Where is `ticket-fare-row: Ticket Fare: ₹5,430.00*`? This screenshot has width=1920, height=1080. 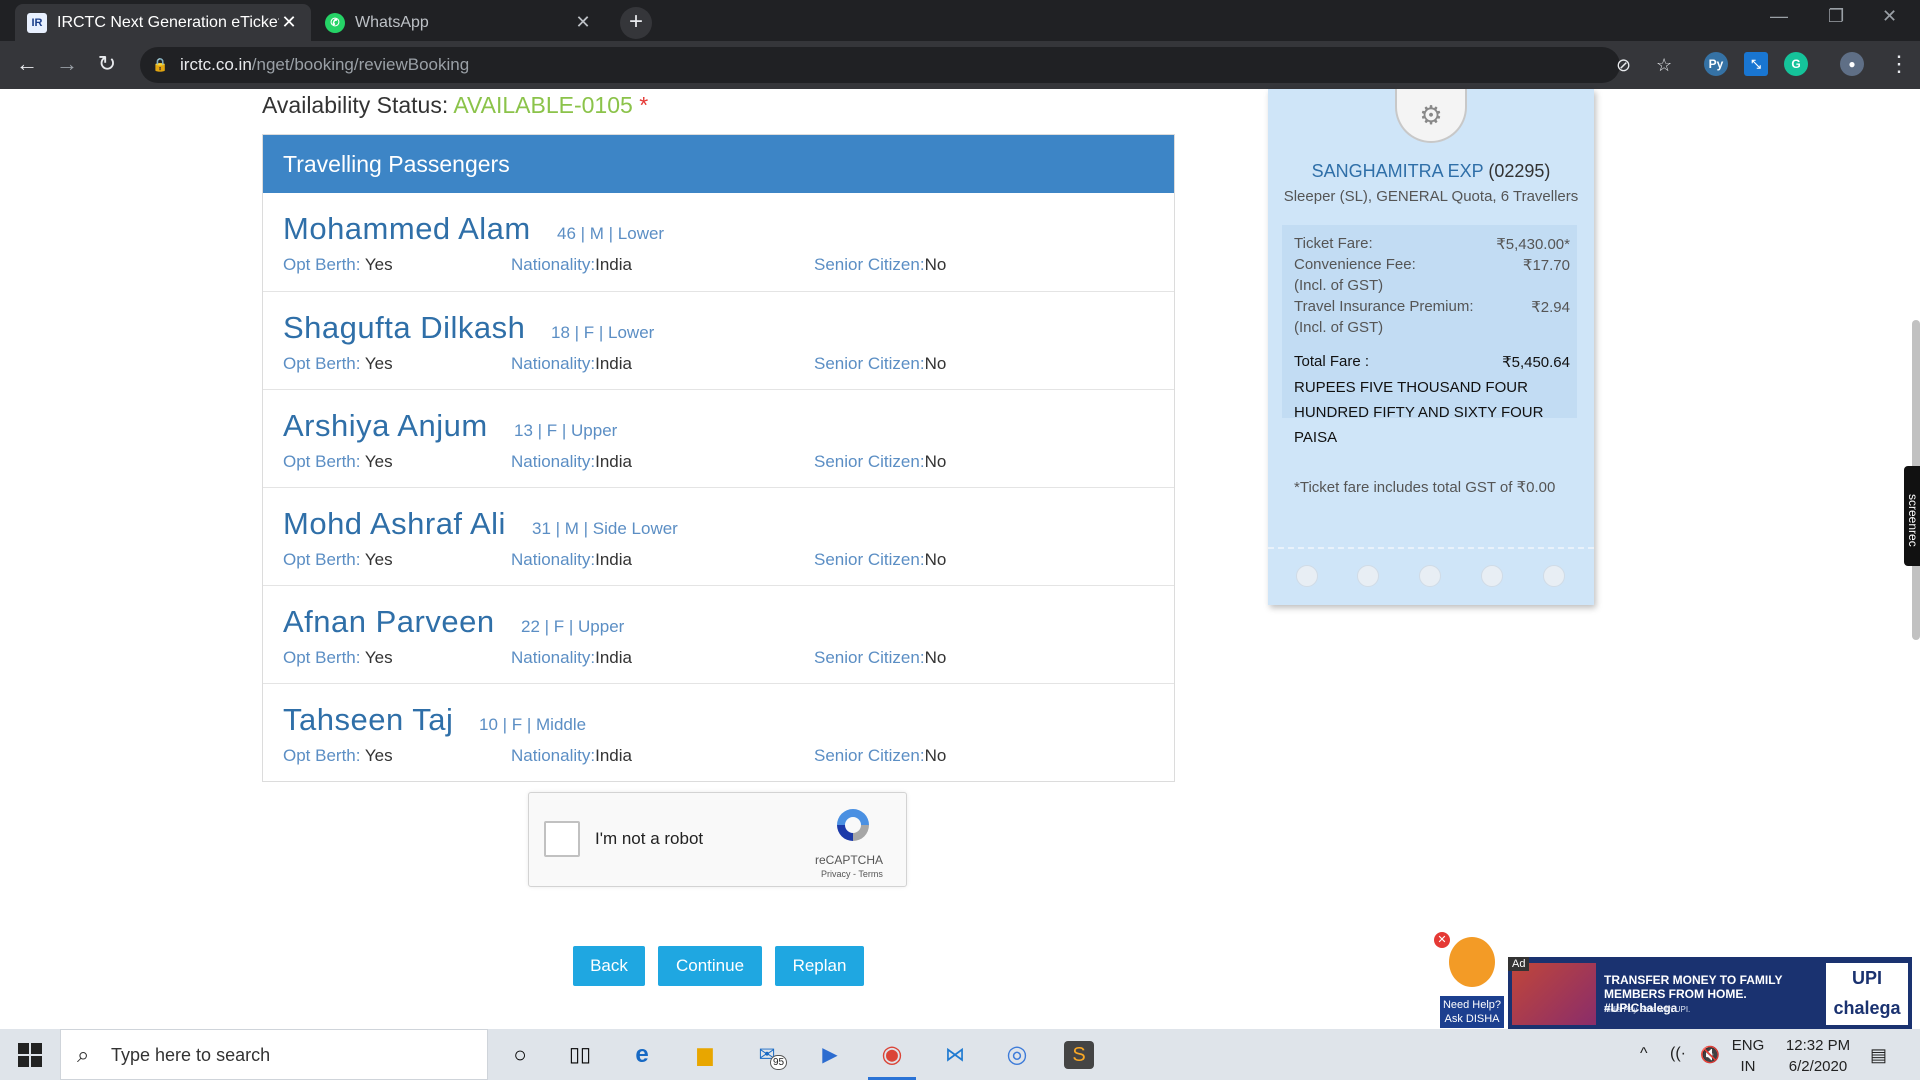 ticket-fare-row: Ticket Fare: ₹5,430.00* is located at coordinates (1432, 244).